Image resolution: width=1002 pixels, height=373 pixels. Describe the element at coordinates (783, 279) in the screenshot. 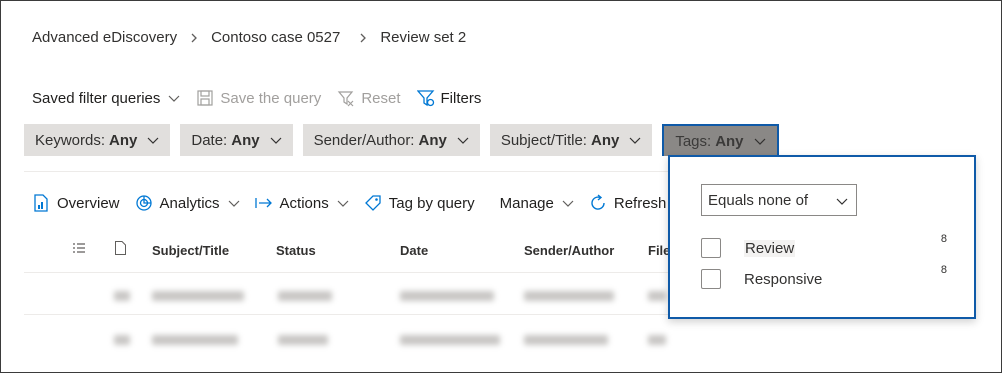

I see `tag-option-label: Responsive` at that location.